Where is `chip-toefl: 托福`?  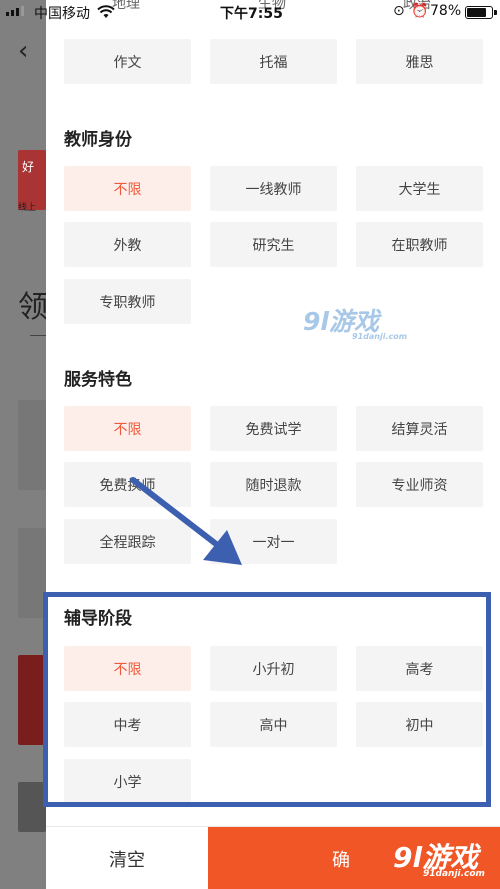
chip-toefl: 托福 is located at coordinates (273, 61).